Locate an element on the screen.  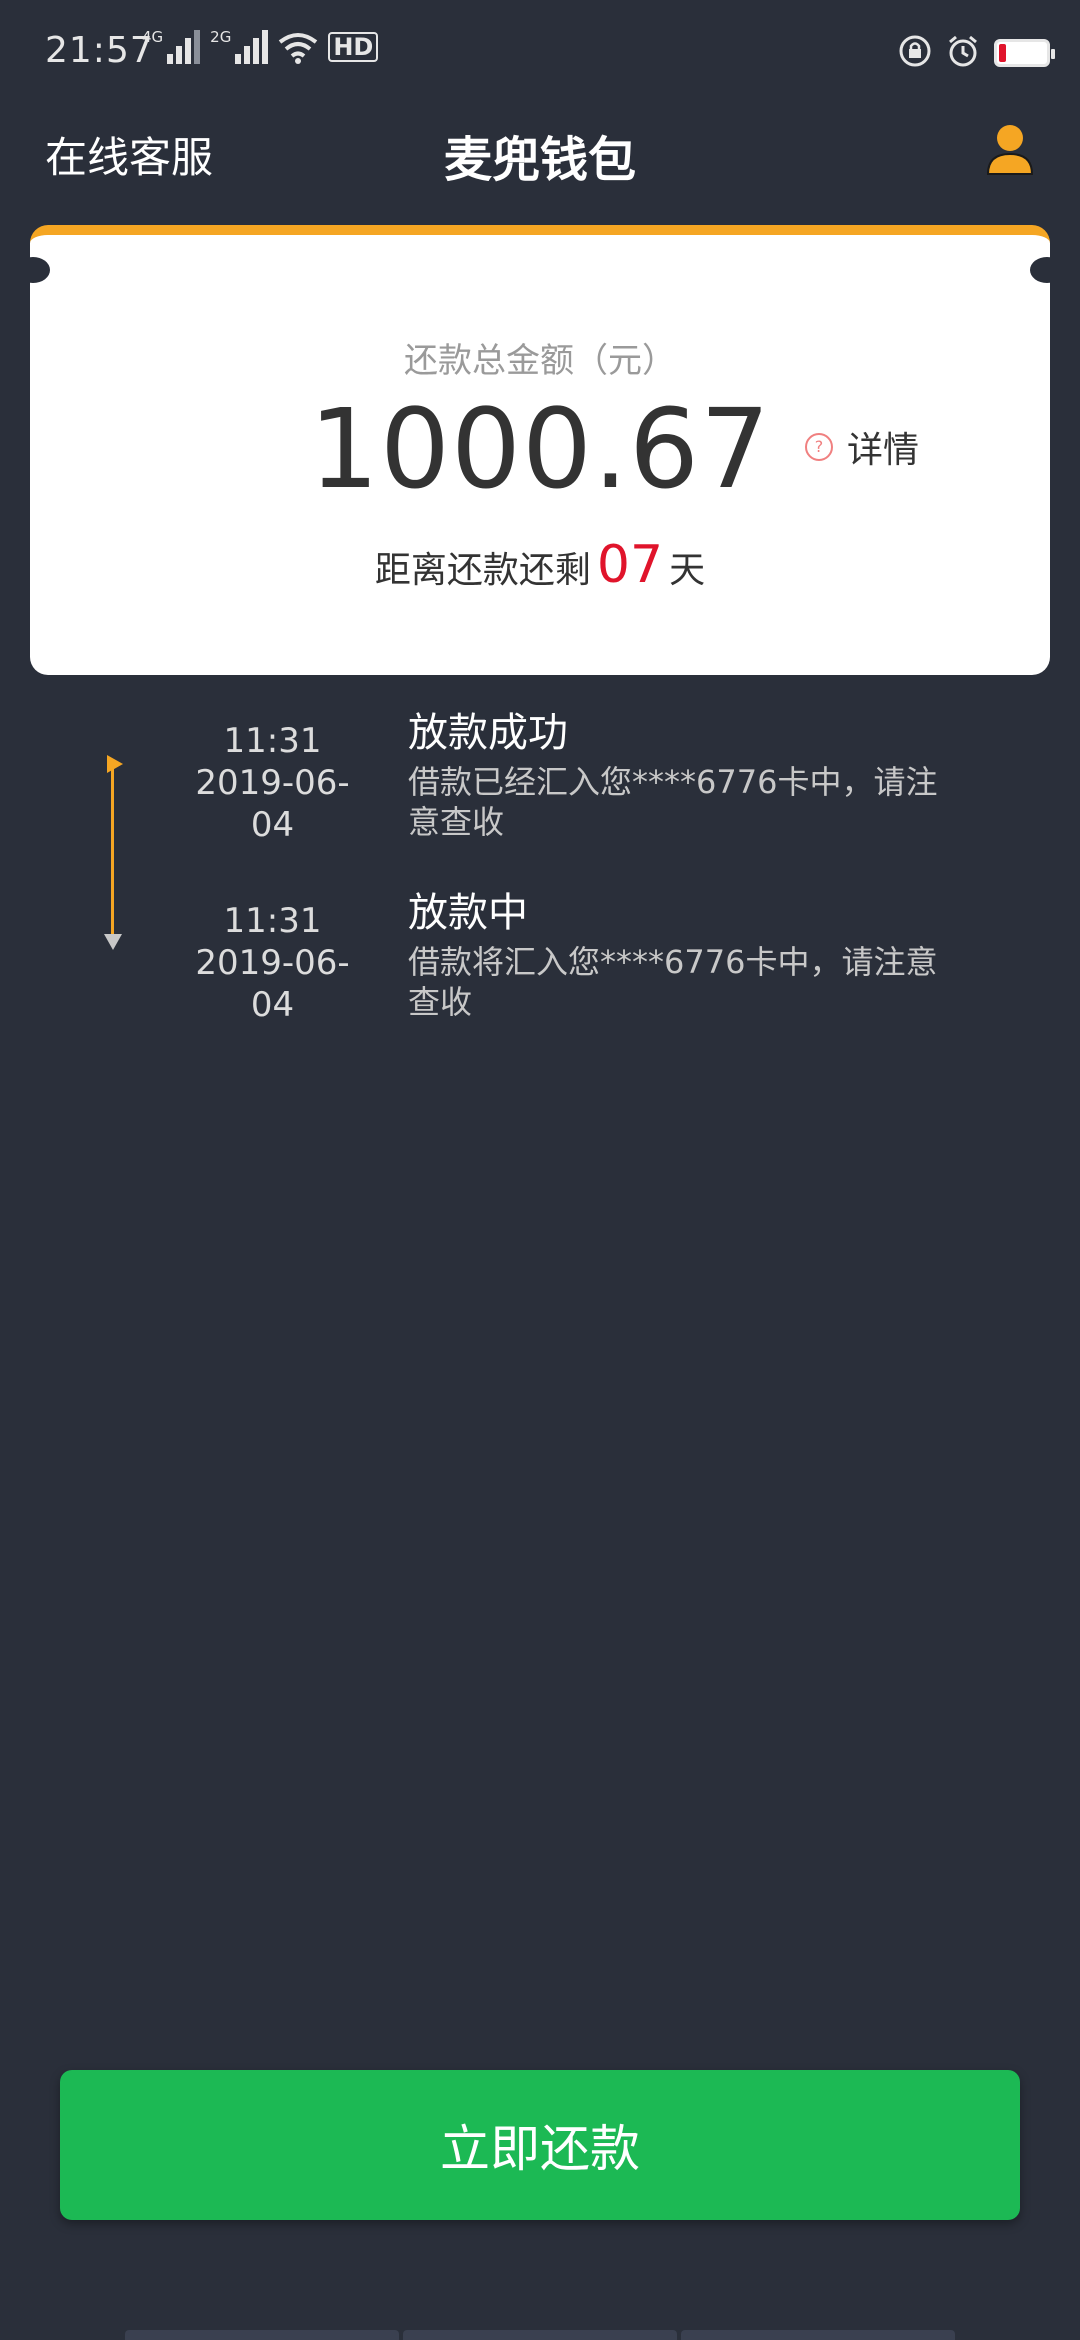
timeline-arrow-icon is located at coordinates (113, 942).